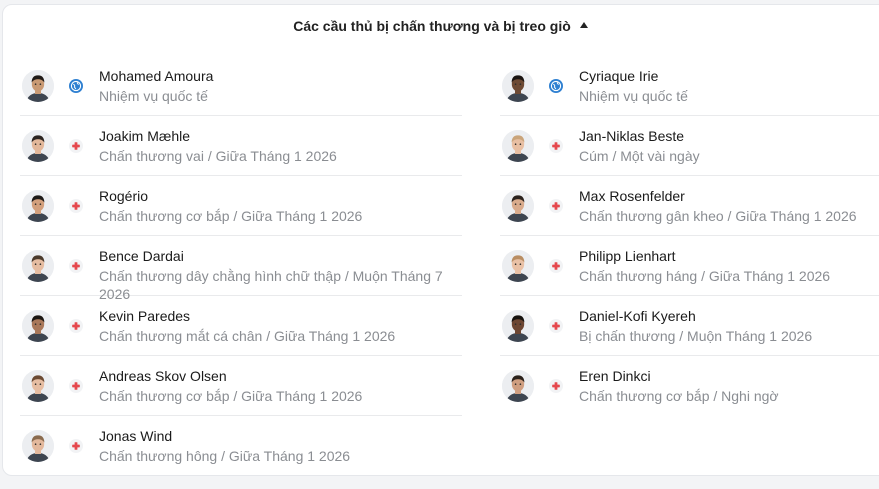 Image resolution: width=879 pixels, height=489 pixels. What do you see at coordinates (156, 76) in the screenshot?
I see `player-name: Mohamed Amoura` at bounding box center [156, 76].